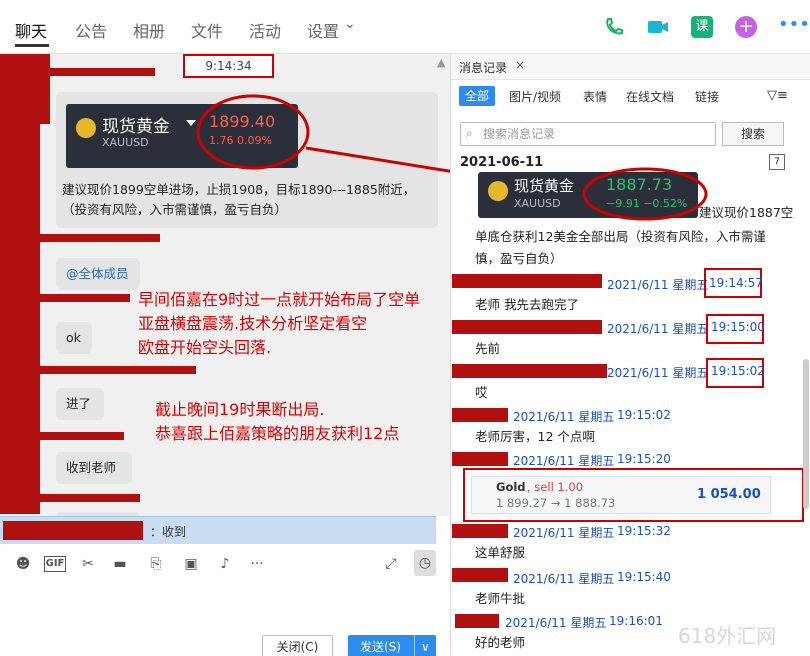 This screenshot has width=810, height=656. What do you see at coordinates (481, 392) in the screenshot?
I see `message-text: 哎` at bounding box center [481, 392].